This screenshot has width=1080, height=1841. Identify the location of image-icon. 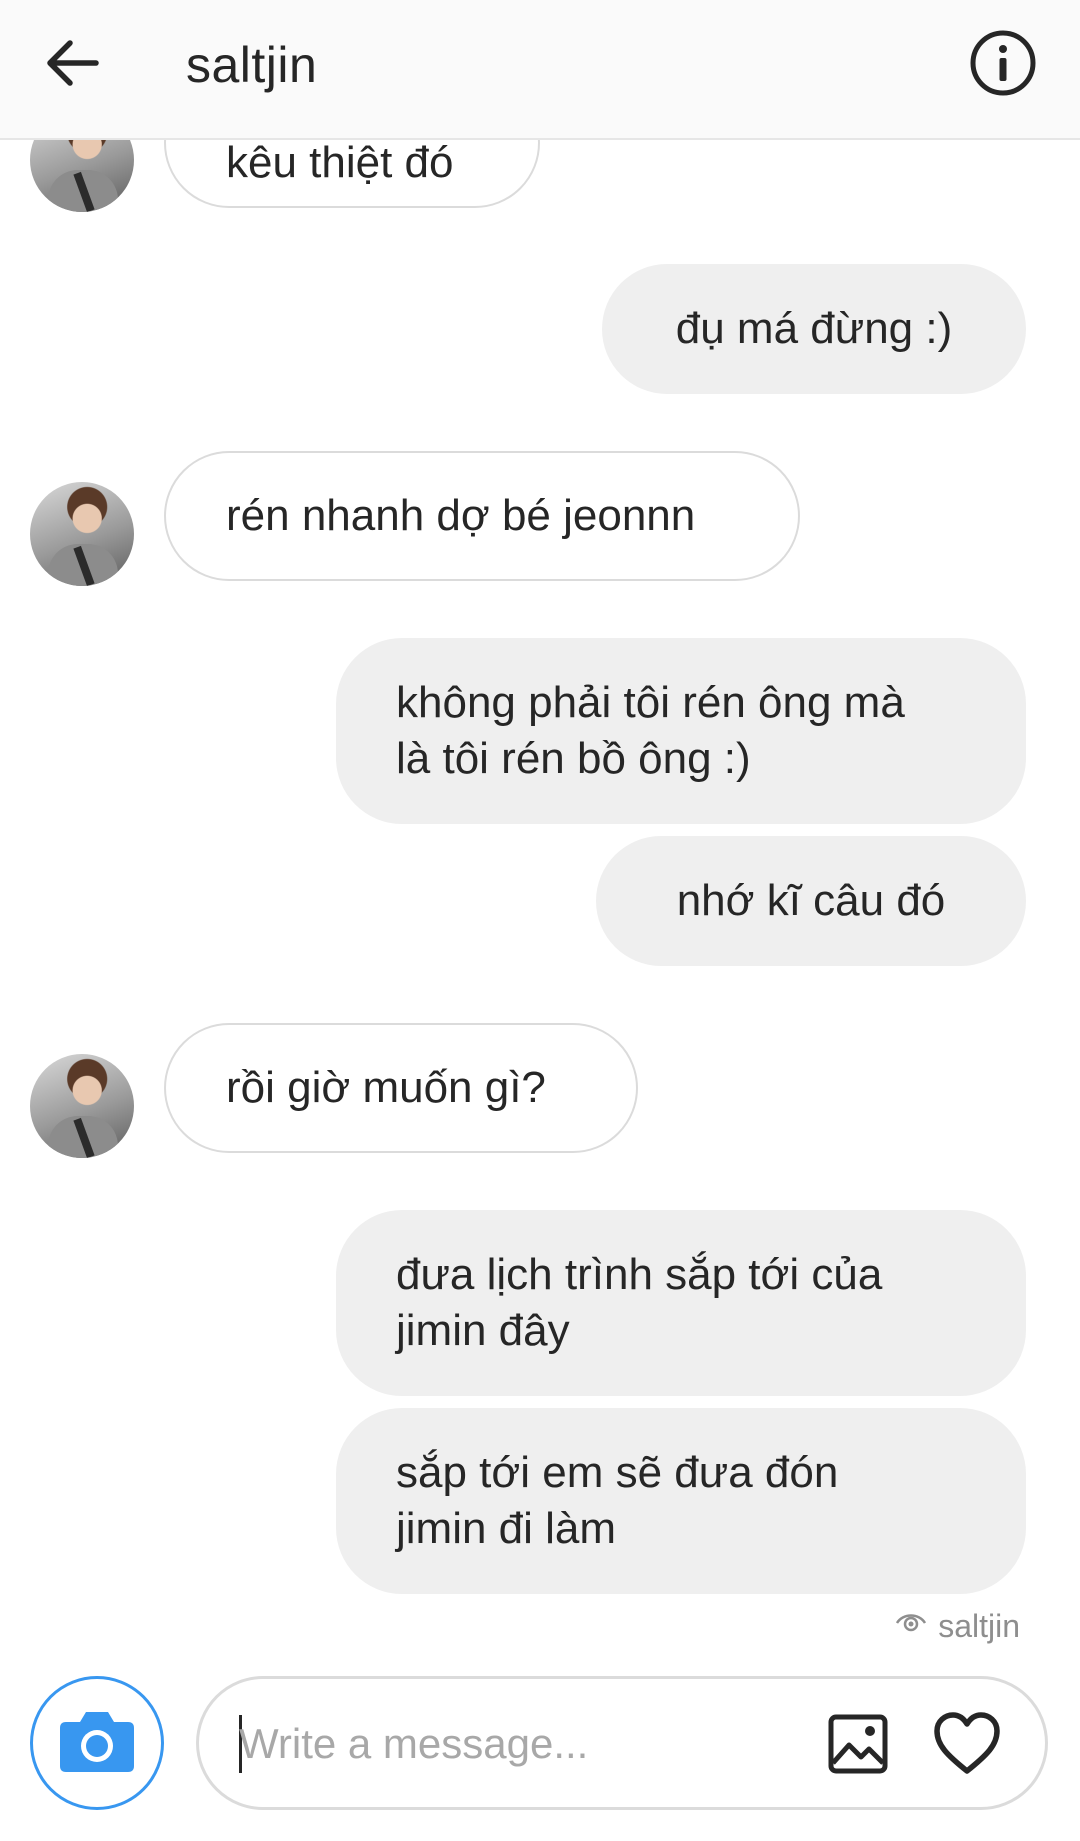
(858, 1746).